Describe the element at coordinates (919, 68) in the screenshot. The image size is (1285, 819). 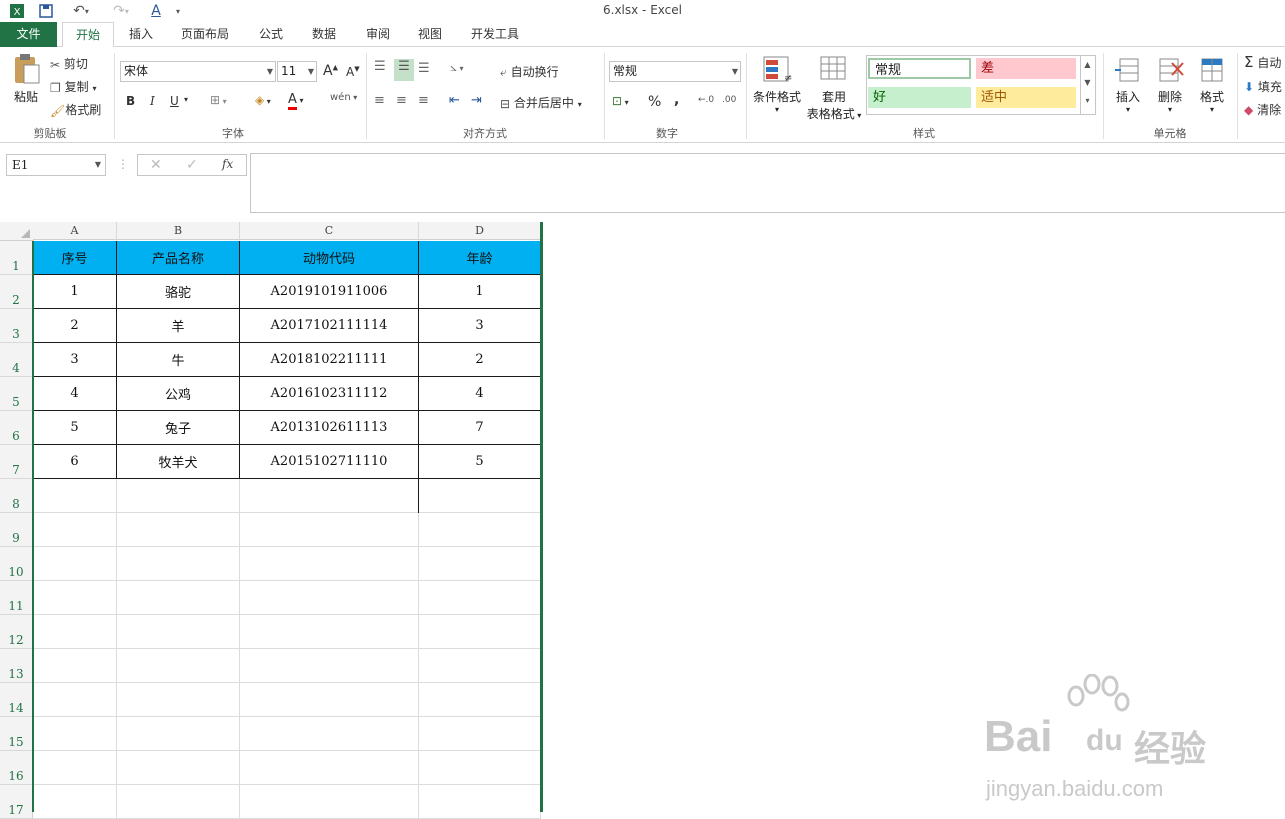
I see `style-normal: 常规` at that location.